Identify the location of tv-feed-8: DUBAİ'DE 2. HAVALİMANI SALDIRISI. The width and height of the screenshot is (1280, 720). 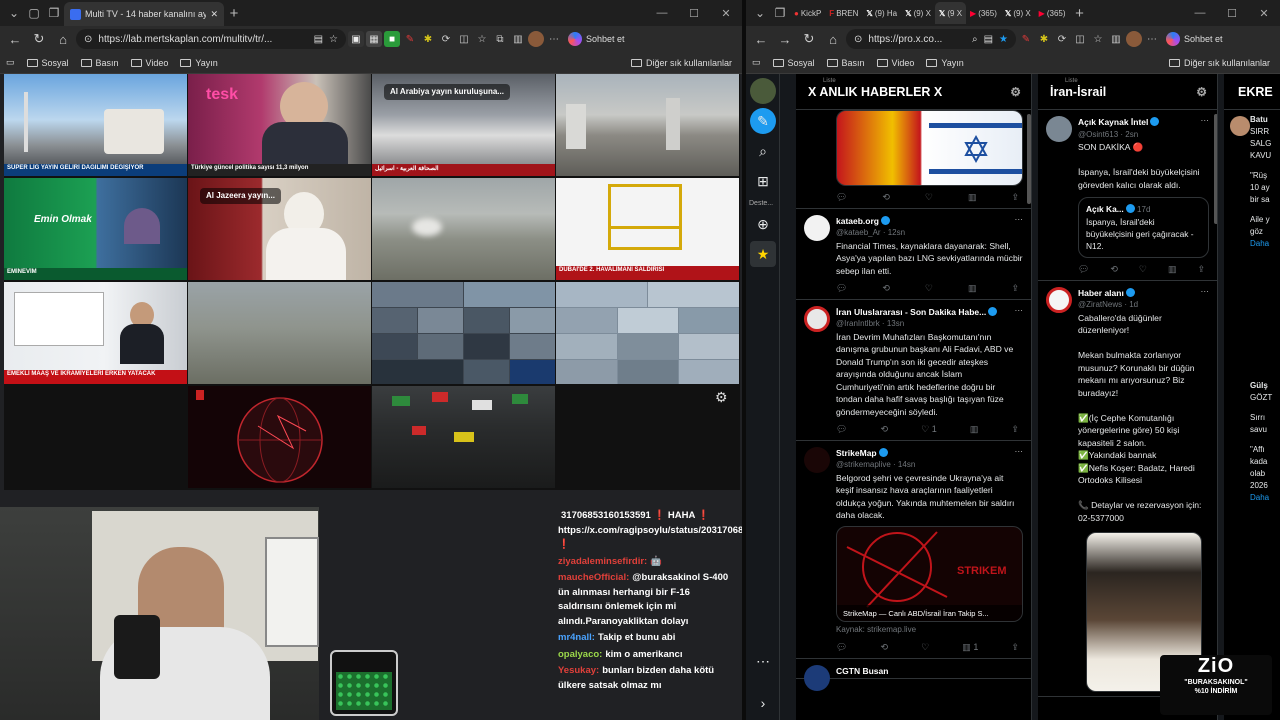
(647, 229).